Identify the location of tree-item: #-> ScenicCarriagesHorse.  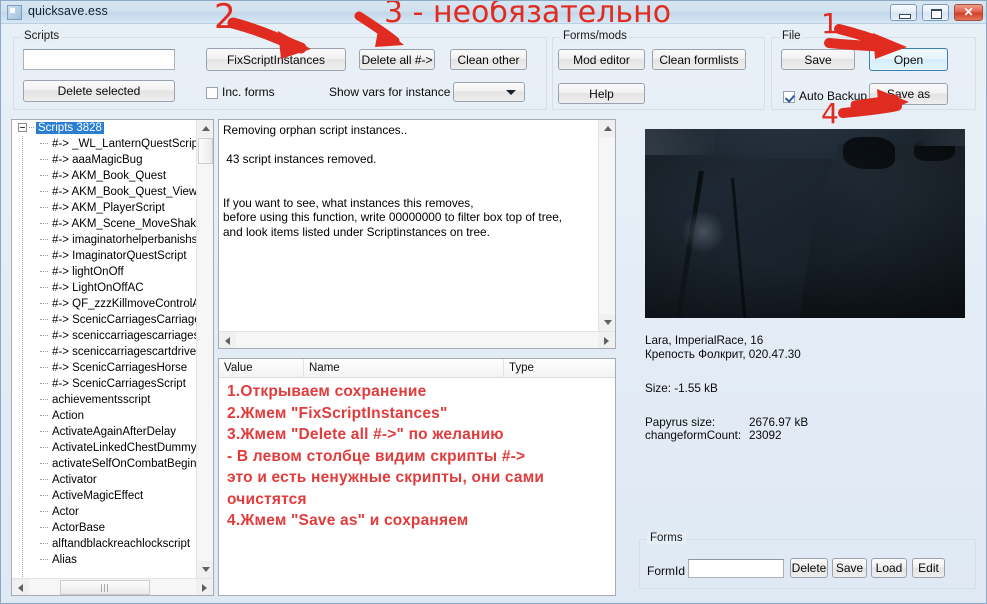
(105, 368).